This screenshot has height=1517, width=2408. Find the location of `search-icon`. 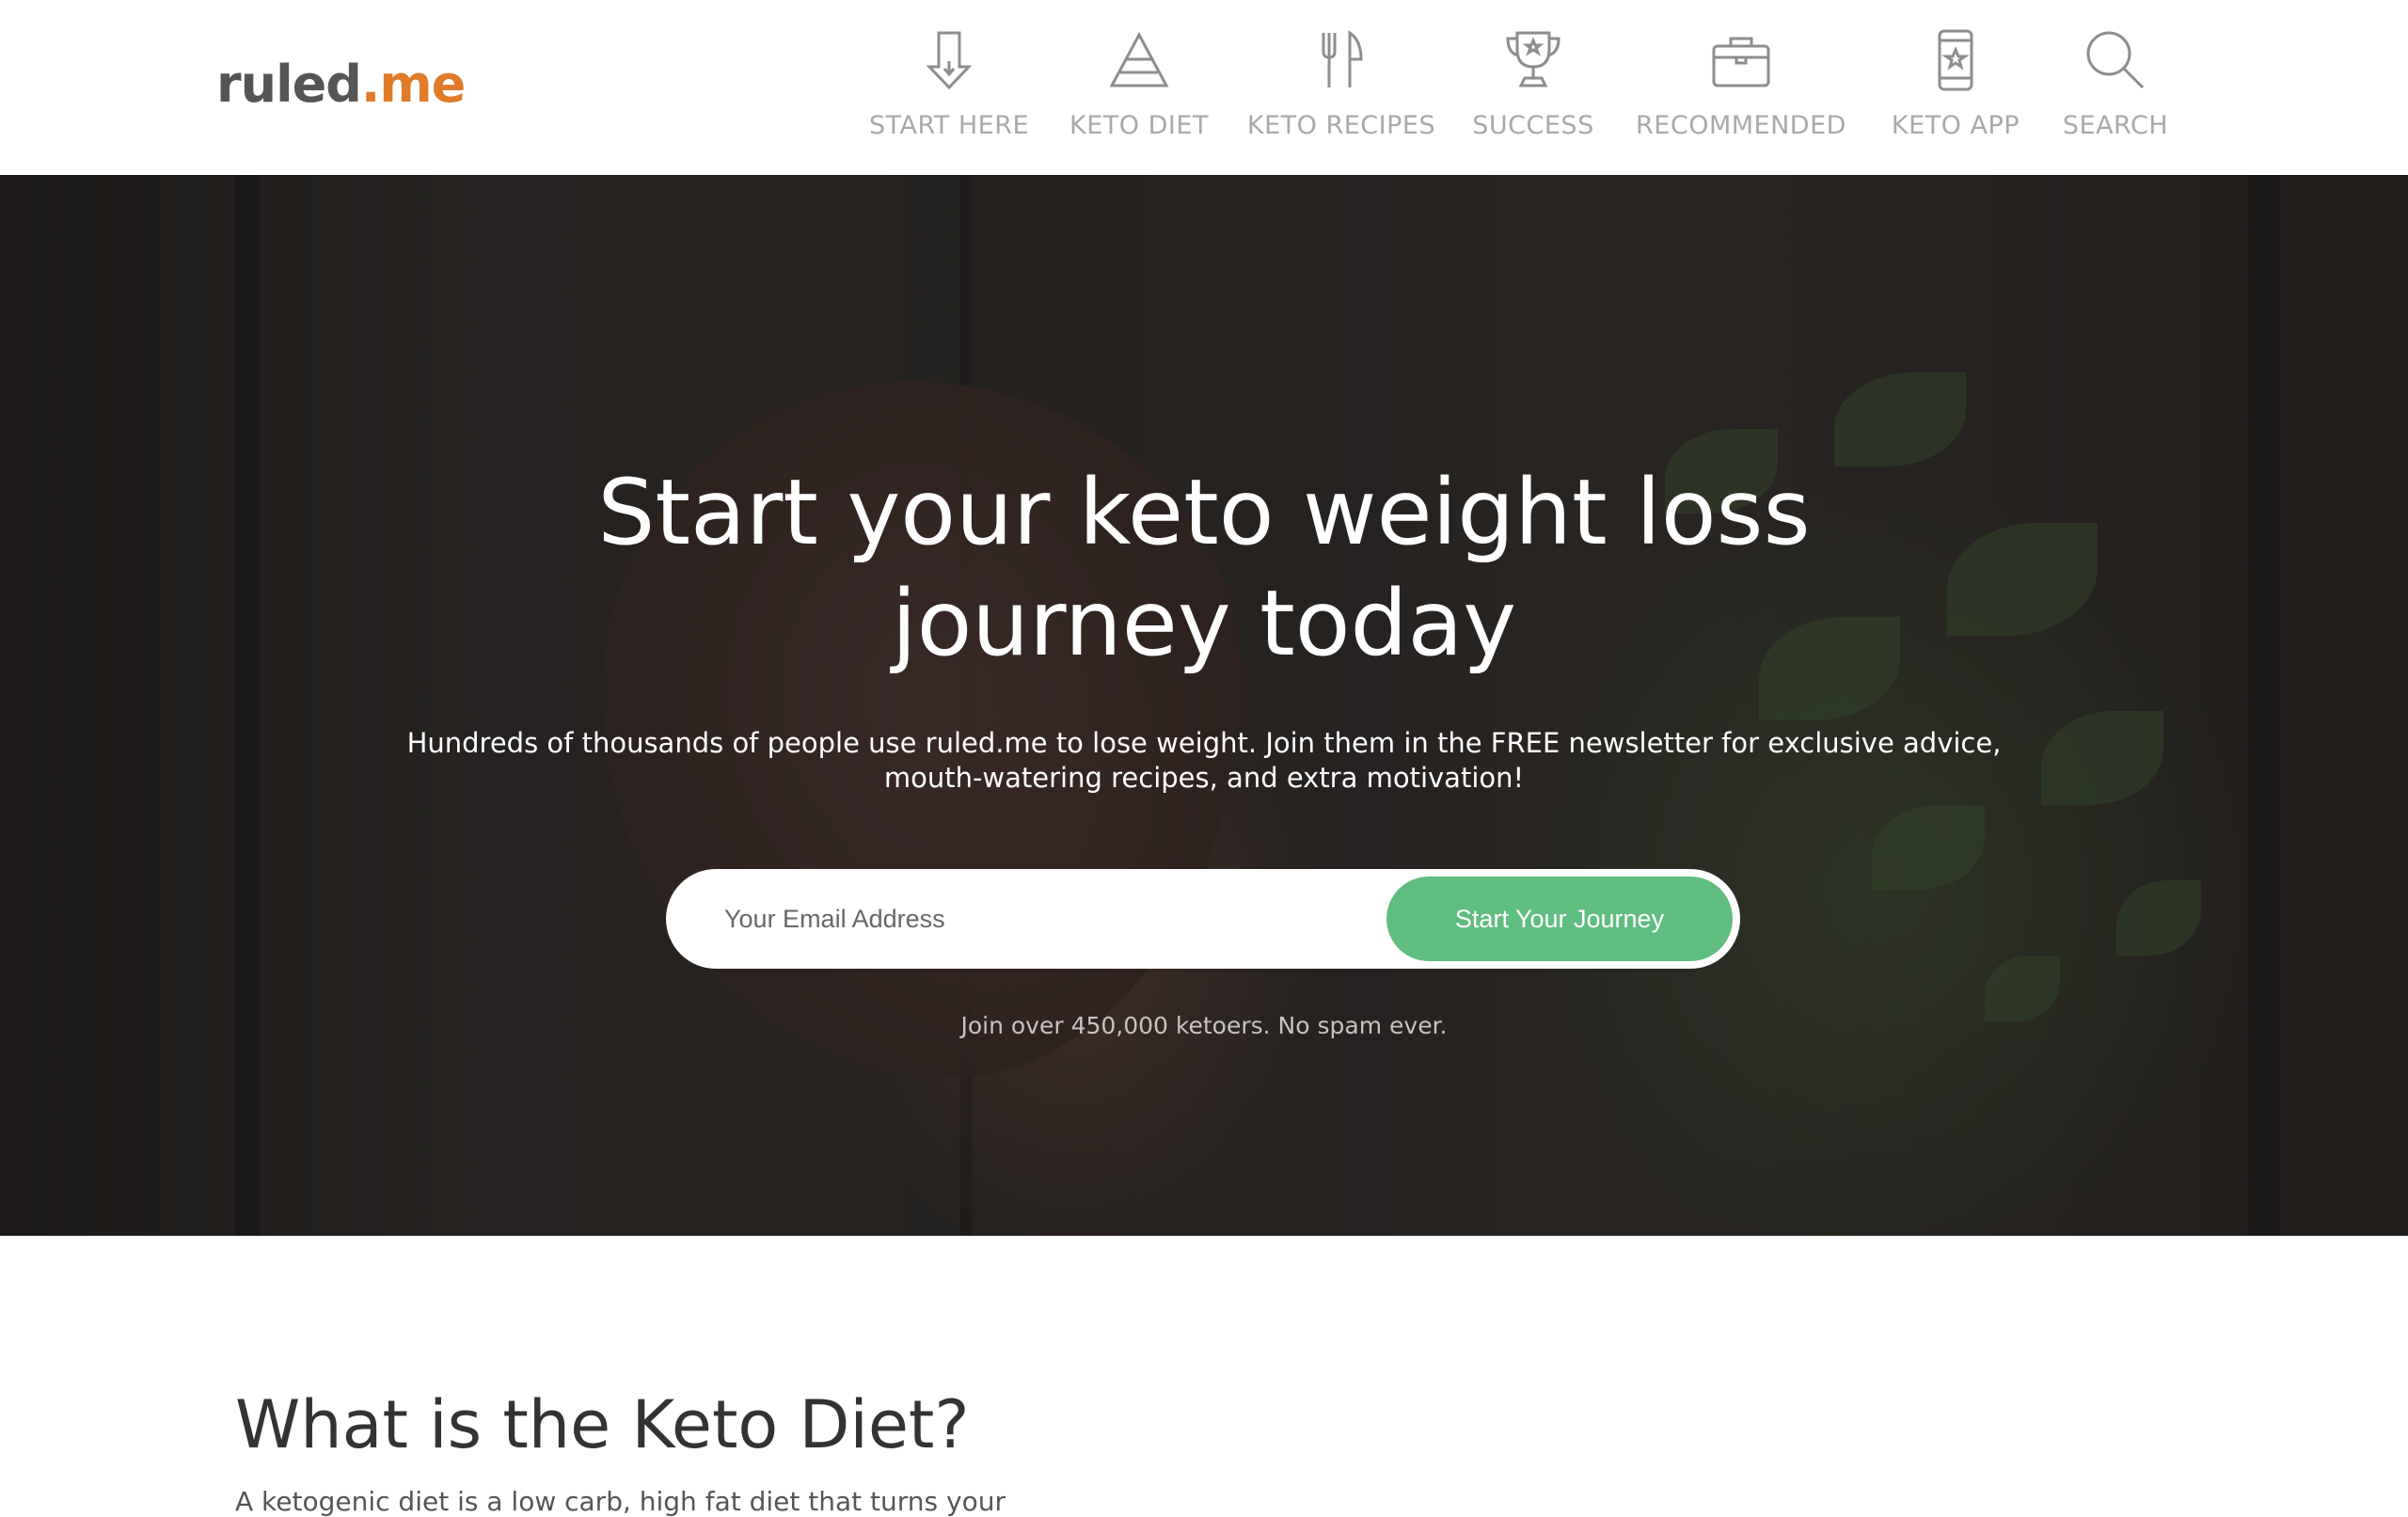

search-icon is located at coordinates (2116, 60).